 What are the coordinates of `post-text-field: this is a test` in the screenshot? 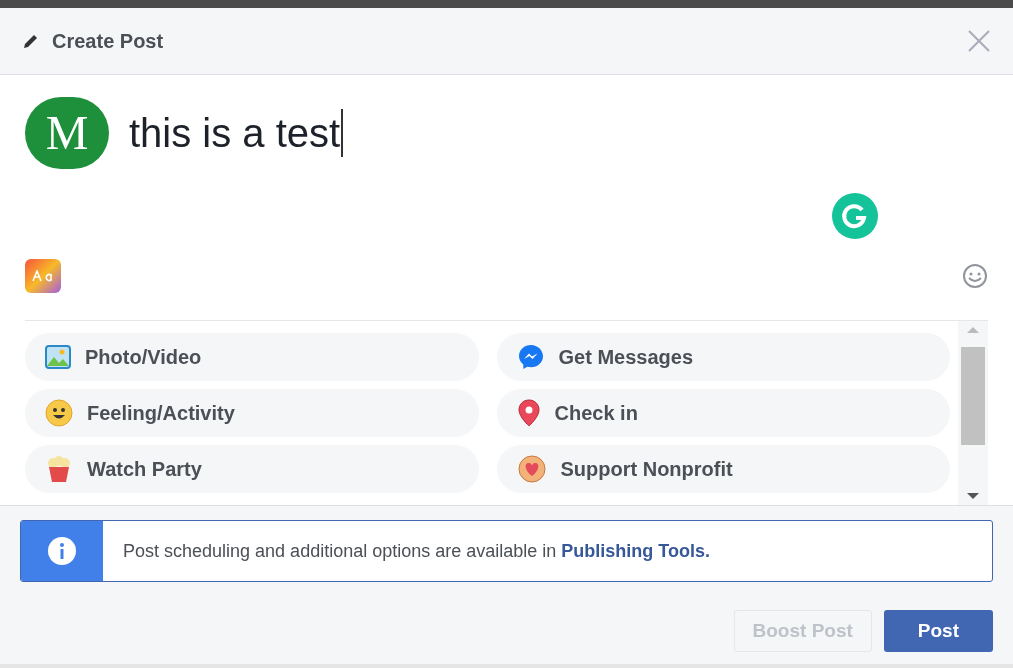 It's located at (236, 133).